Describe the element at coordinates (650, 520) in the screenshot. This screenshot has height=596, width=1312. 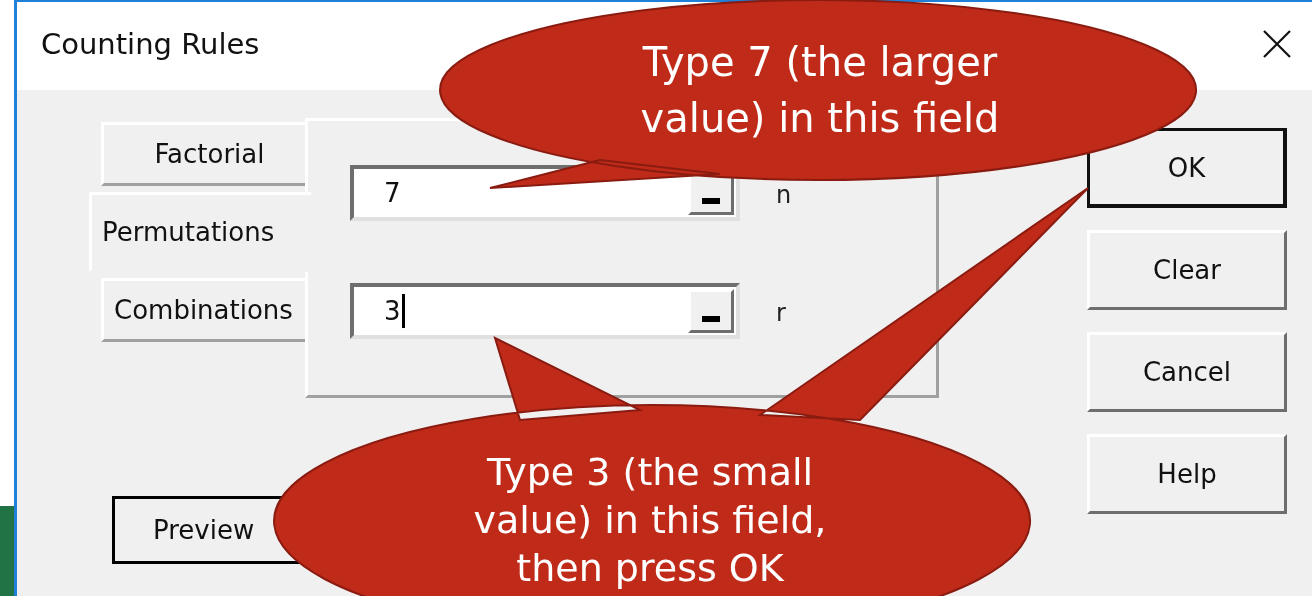
I see `callout-tooltip-text: Type 3 (the small value) in this field, then press OK` at that location.